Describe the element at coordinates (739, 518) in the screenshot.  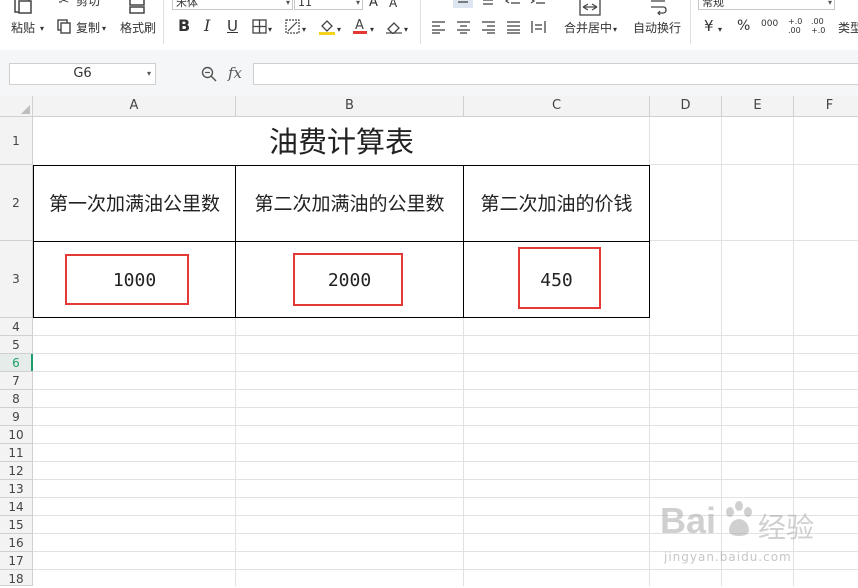
I see `paw-logo-icon` at that location.